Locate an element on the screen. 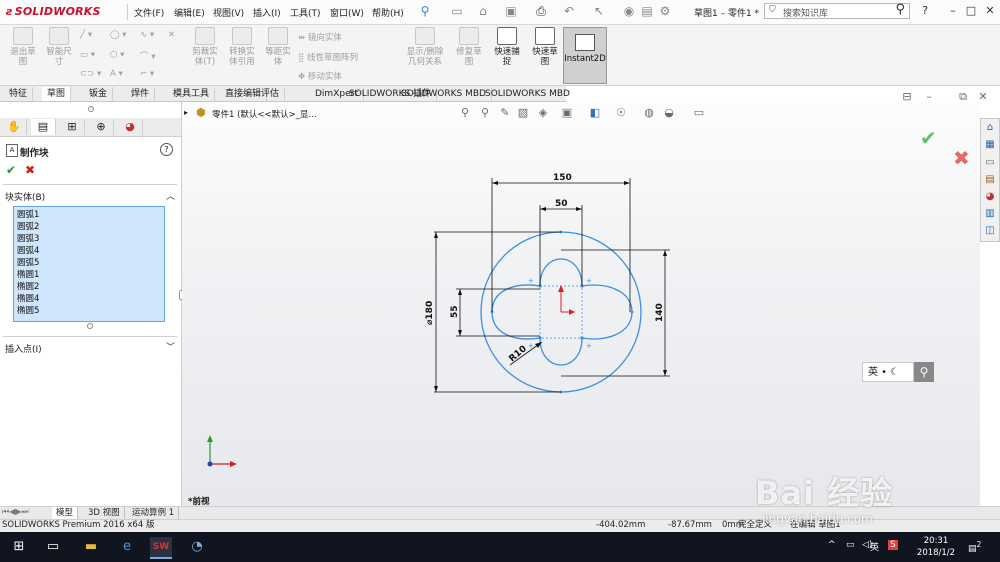 This screenshot has width=1000, height=562. tab-features: 特征 is located at coordinates (19, 94).